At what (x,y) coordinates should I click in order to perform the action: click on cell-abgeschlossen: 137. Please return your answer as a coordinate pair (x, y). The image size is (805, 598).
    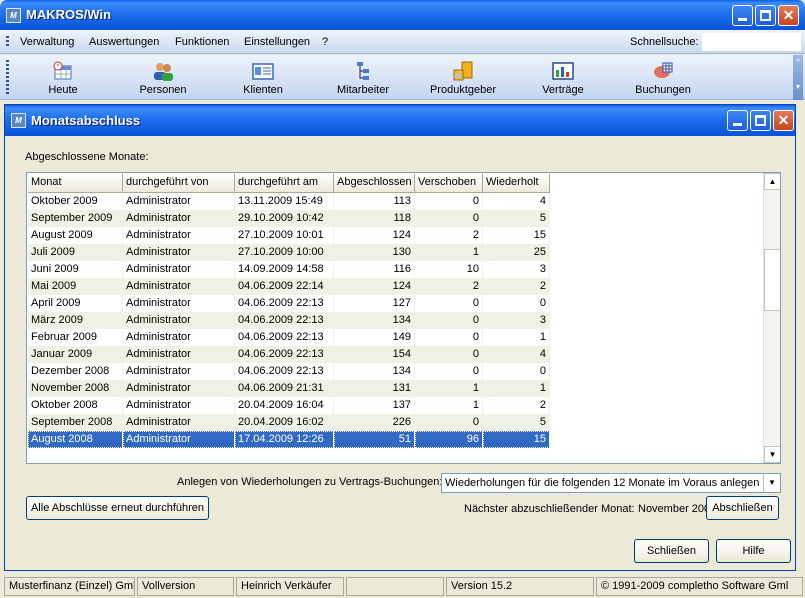
    Looking at the image, I should click on (374, 405).